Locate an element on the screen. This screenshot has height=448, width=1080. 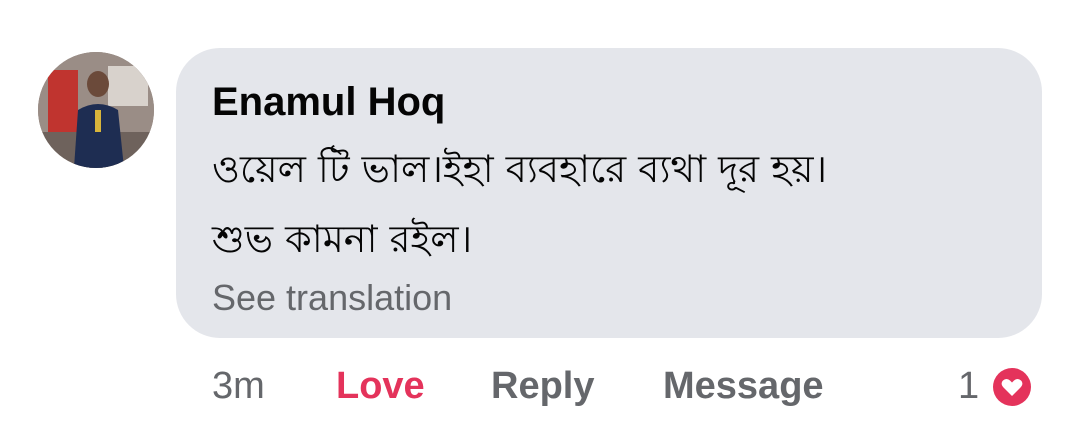
avatar is located at coordinates (96, 110).